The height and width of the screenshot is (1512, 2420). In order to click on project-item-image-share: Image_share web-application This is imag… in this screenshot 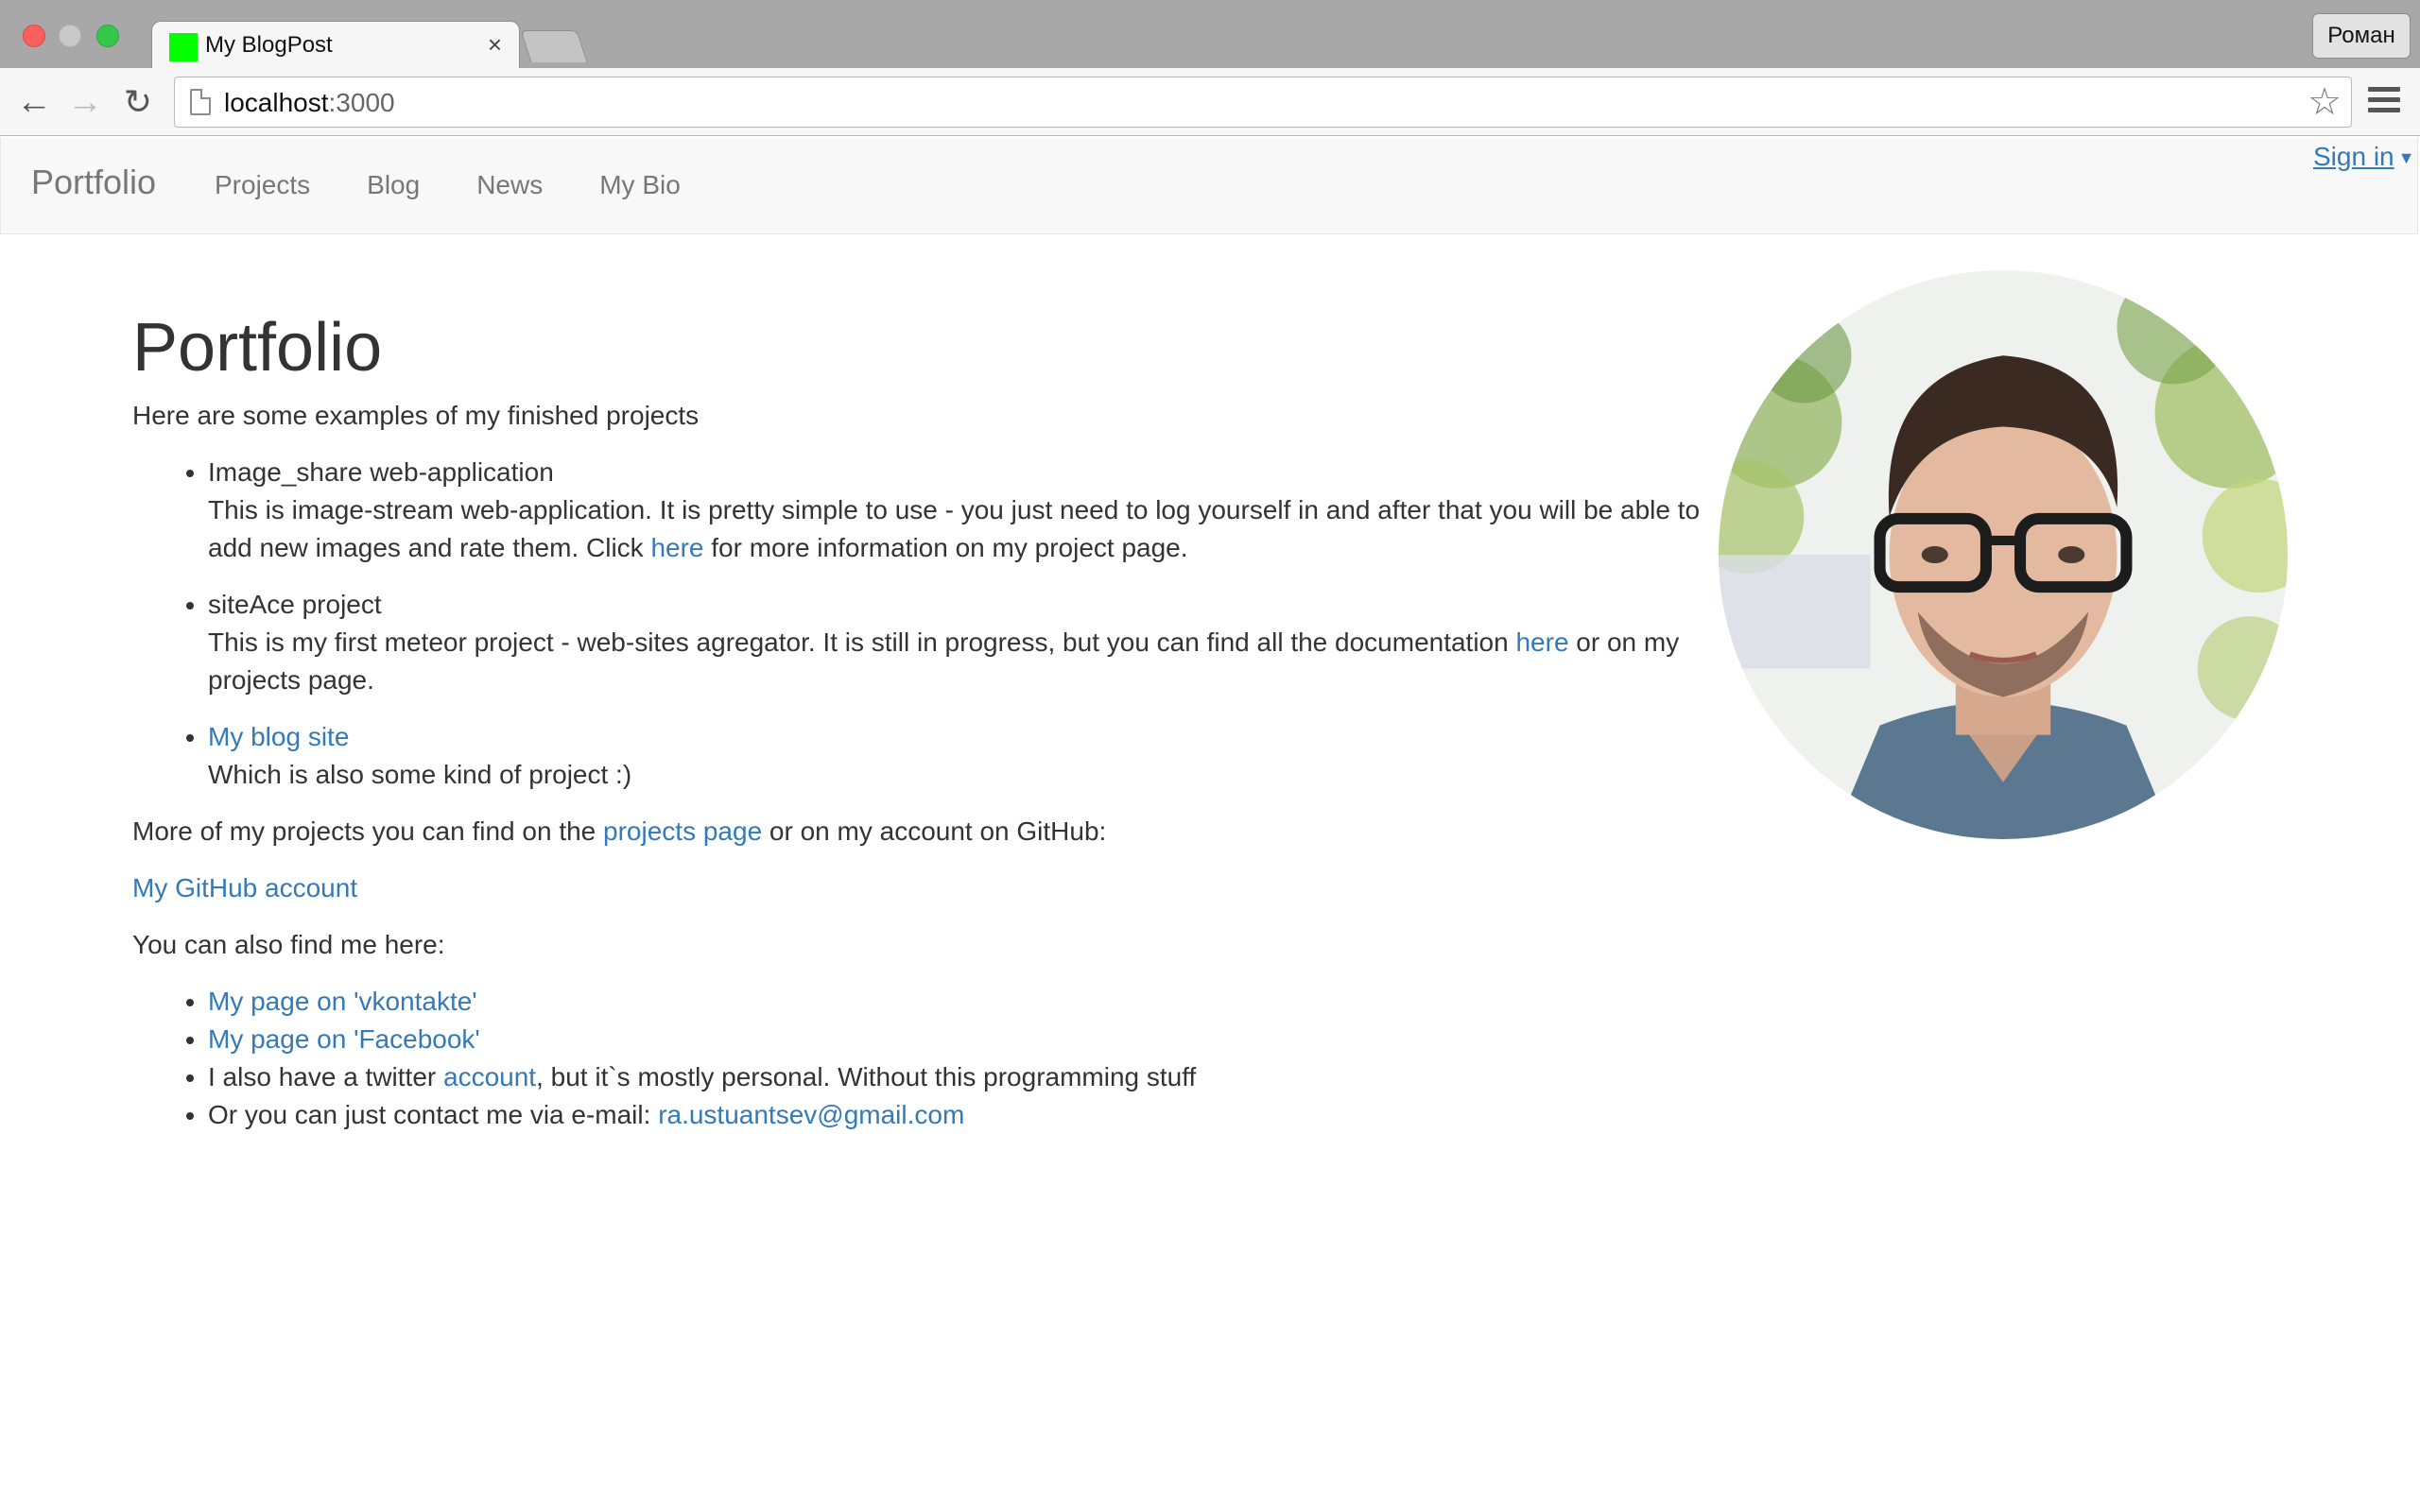, I will do `click(964, 510)`.